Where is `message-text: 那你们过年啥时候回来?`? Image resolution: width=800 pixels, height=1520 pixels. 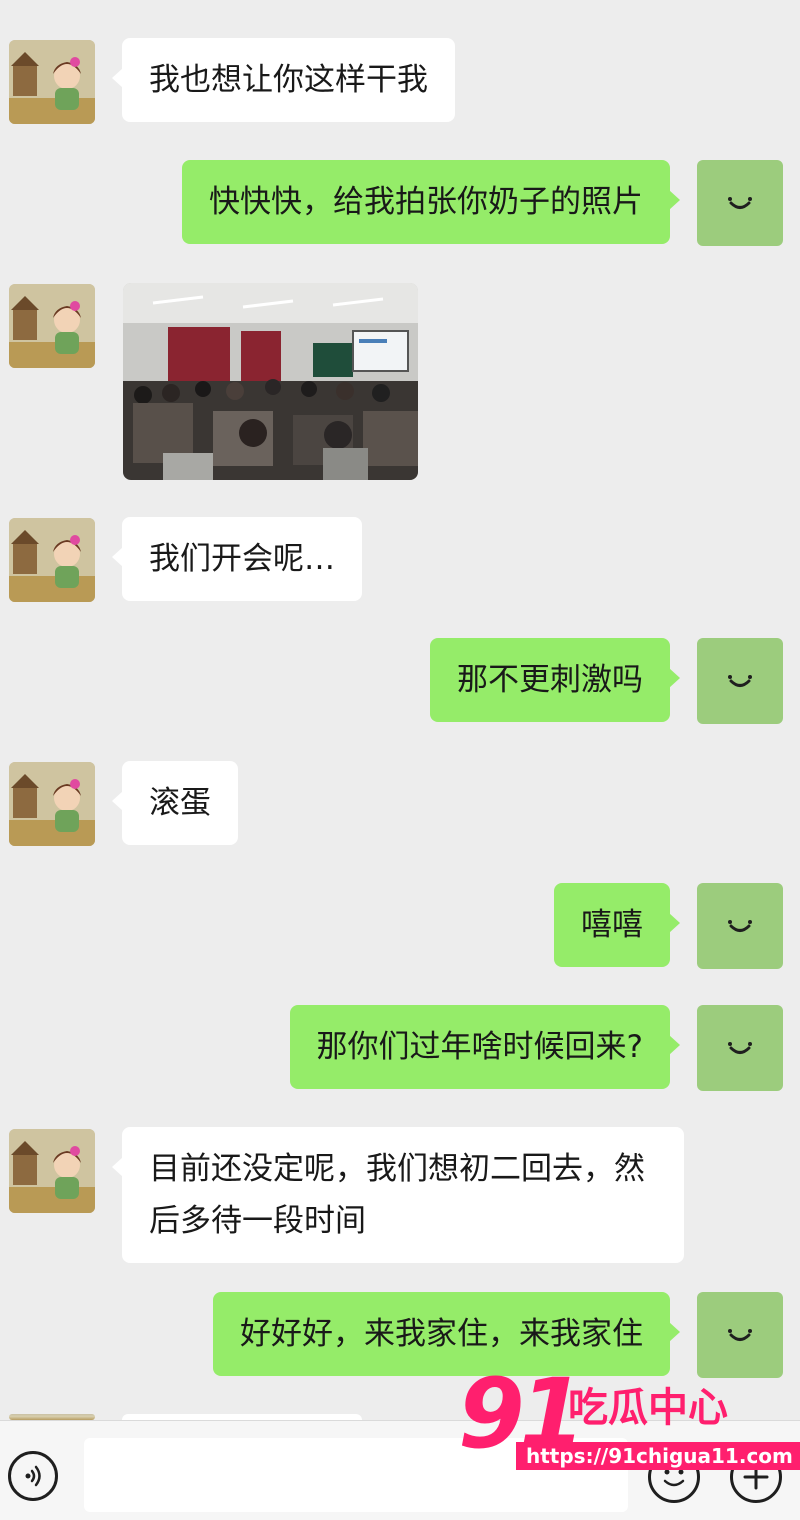 message-text: 那你们过年啥时候回来? is located at coordinates (479, 1047).